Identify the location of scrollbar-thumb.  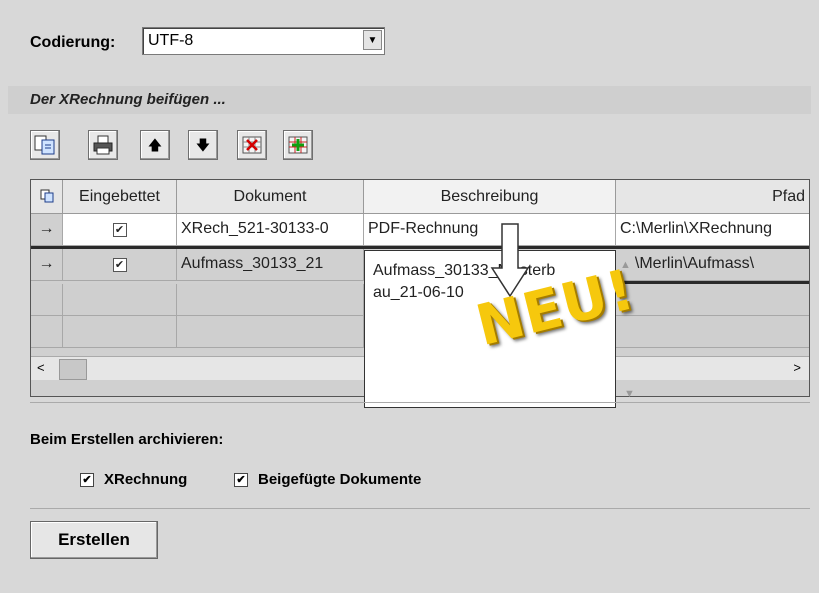
(73, 369).